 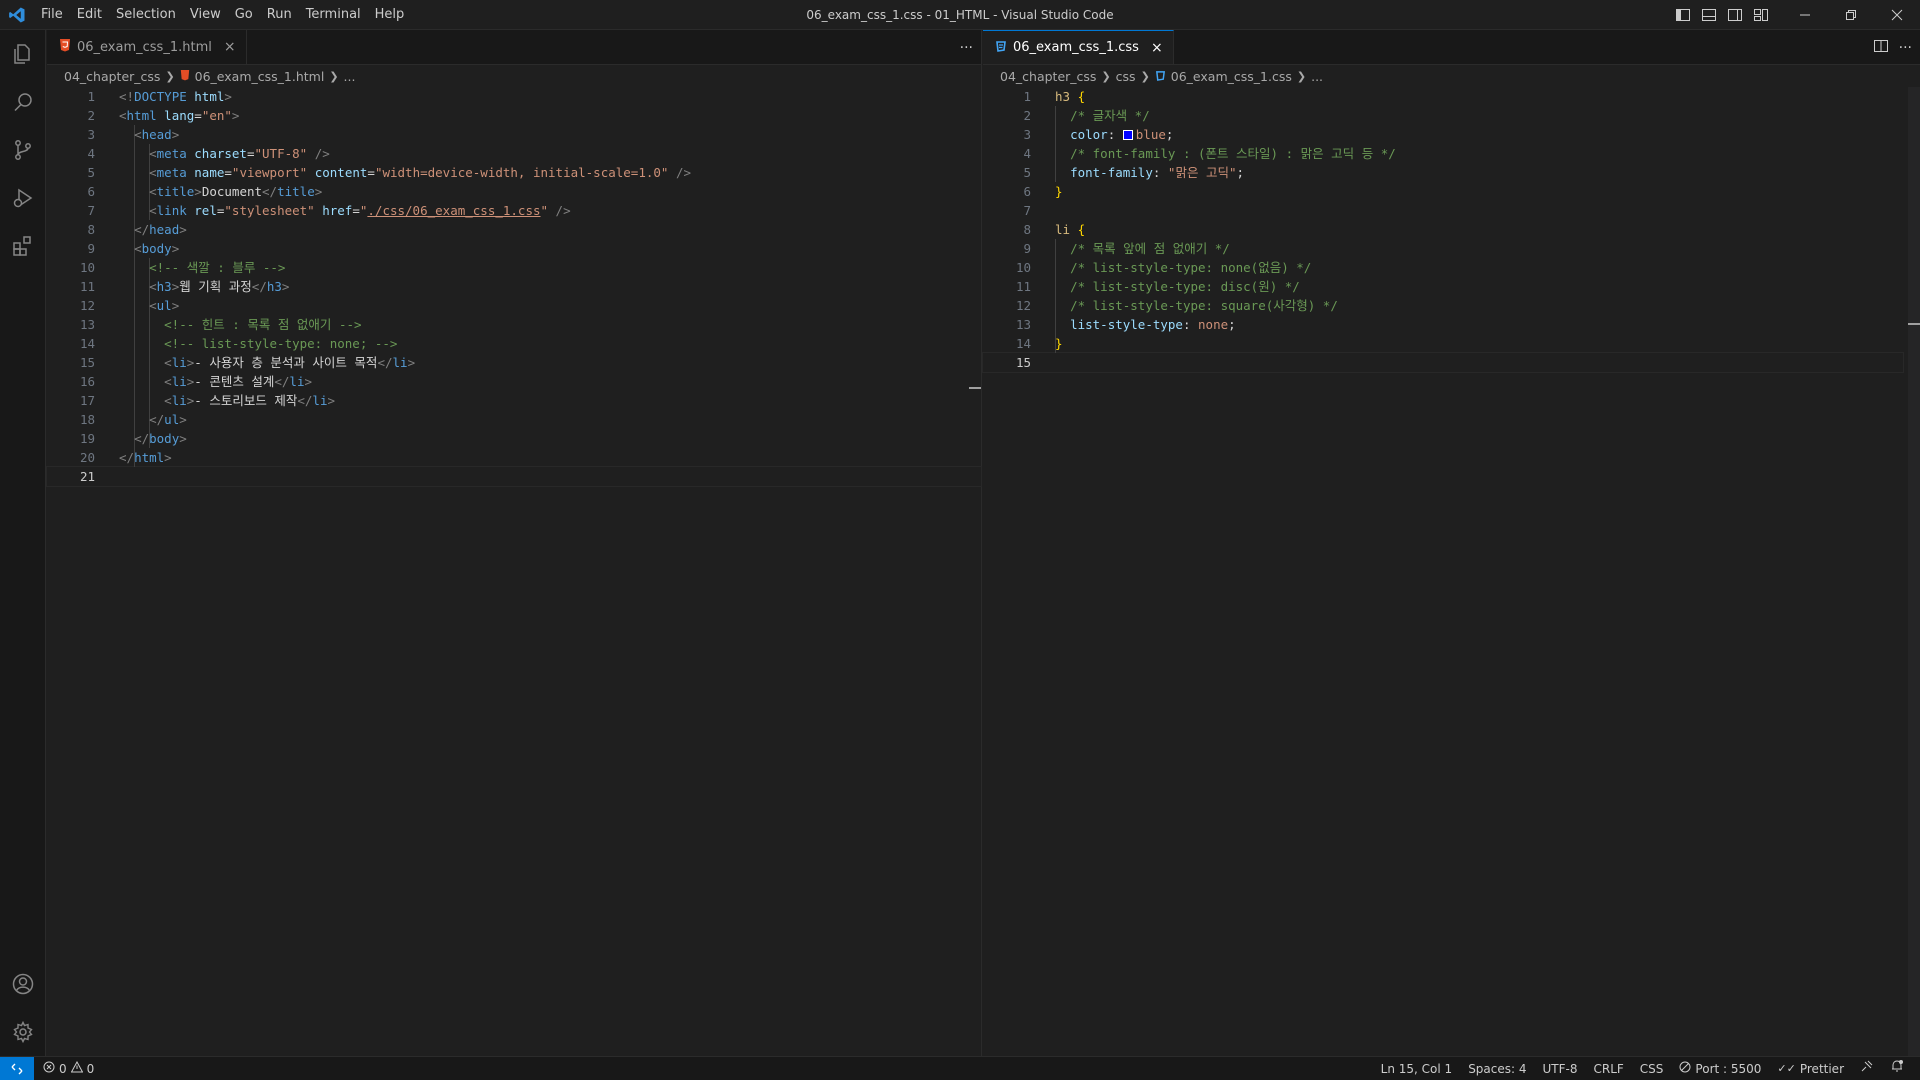 I want to click on tab-bar-right: 06_exam_css_1.css × ···, so click(x=1451, y=47).